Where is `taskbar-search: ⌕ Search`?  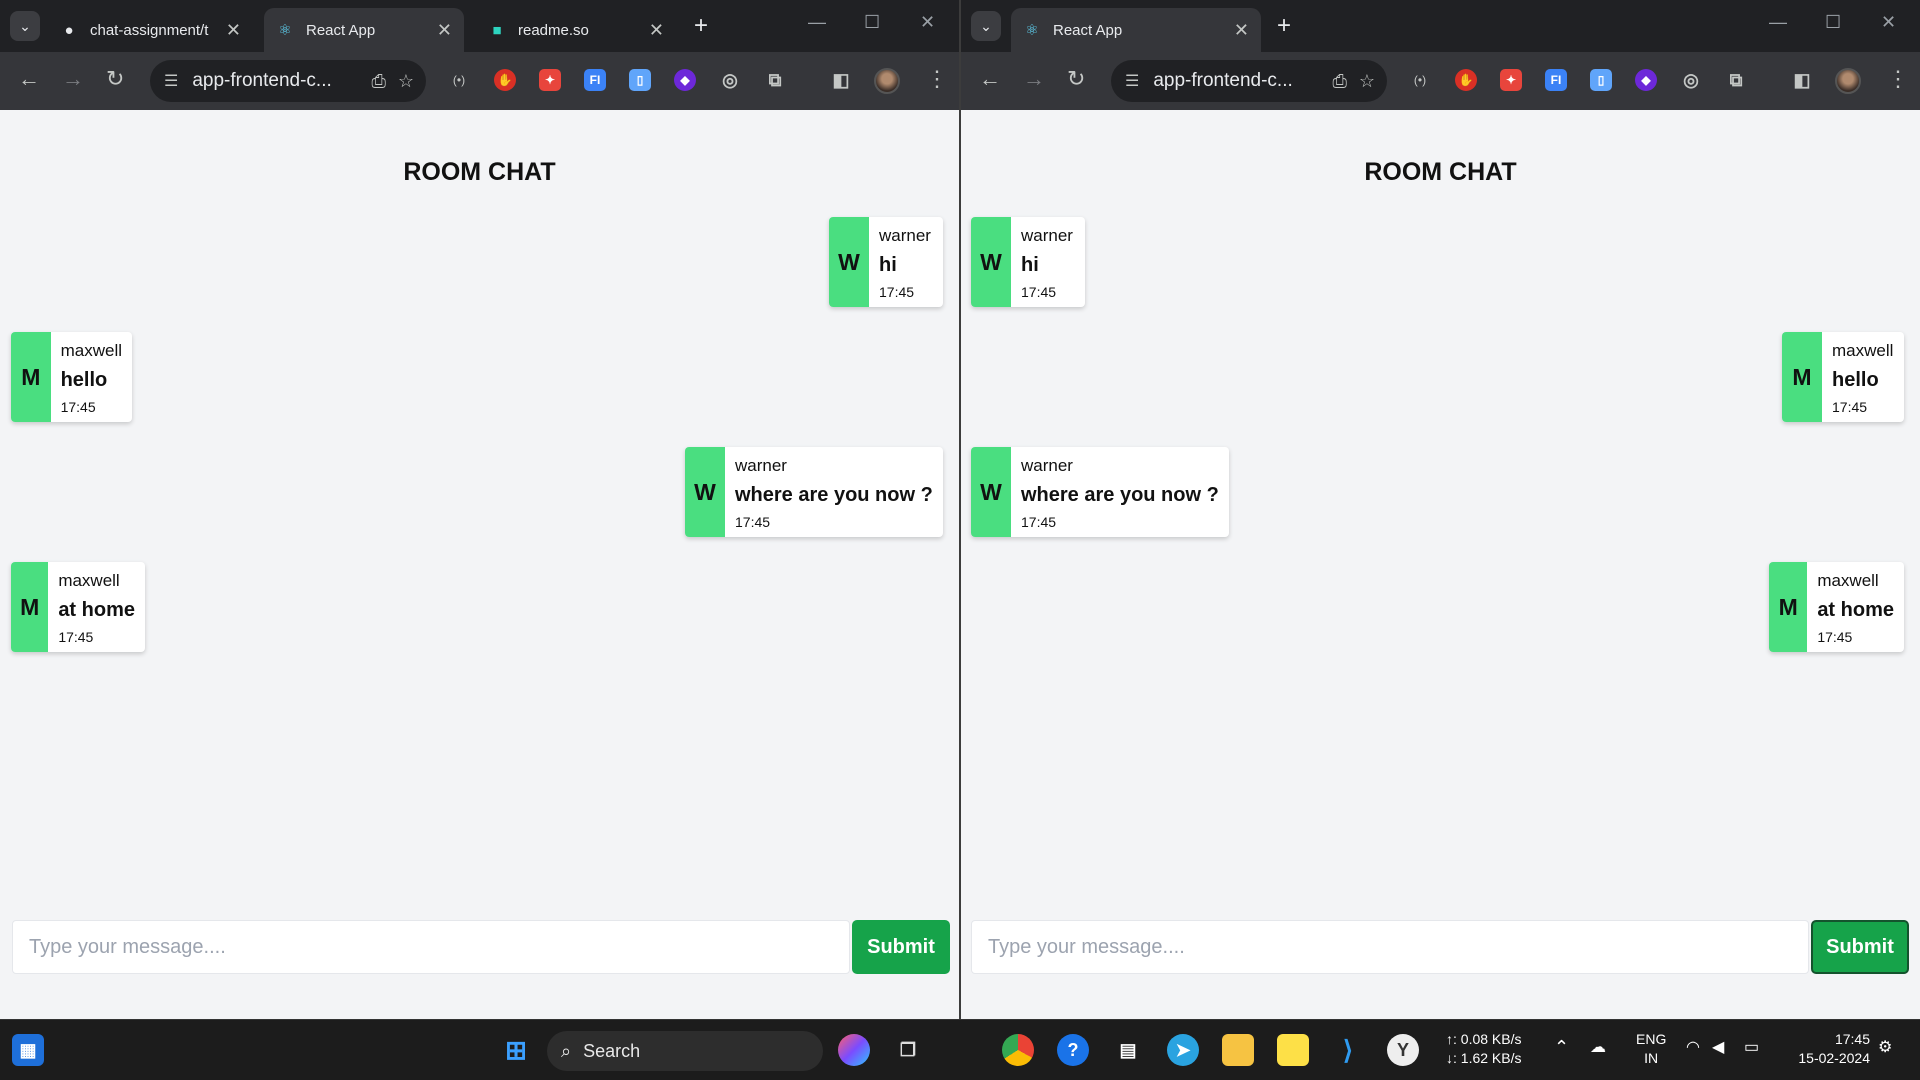 taskbar-search: ⌕ Search is located at coordinates (685, 1051).